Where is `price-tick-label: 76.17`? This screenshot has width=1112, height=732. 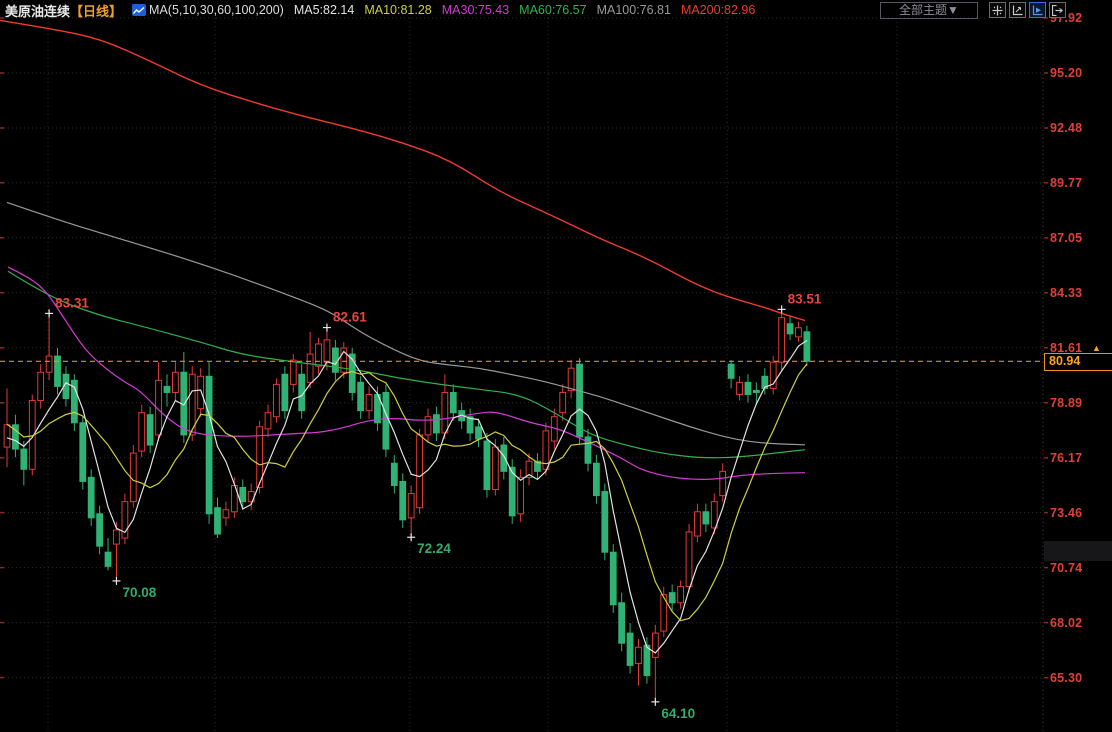 price-tick-label: 76.17 is located at coordinates (1066, 457).